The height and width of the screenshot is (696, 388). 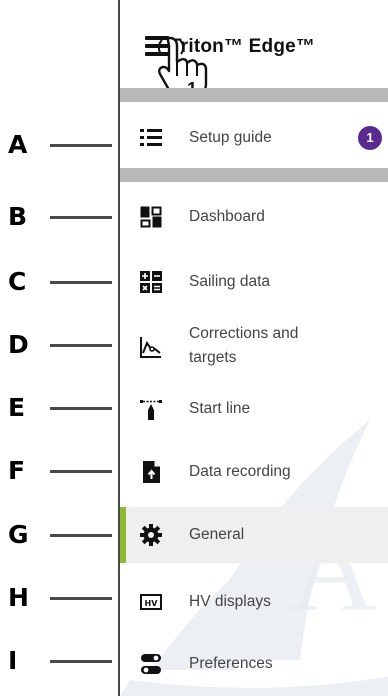 What do you see at coordinates (17, 470) in the screenshot?
I see `callout-letter: F` at bounding box center [17, 470].